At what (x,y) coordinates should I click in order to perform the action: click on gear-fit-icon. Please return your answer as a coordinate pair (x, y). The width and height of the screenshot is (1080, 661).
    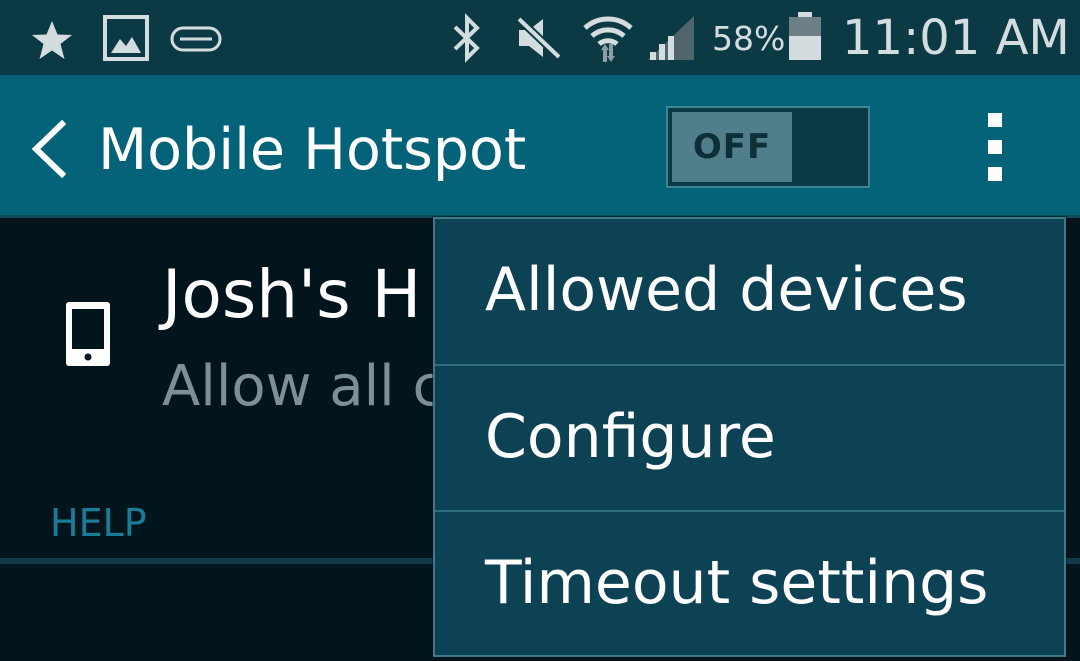
    Looking at the image, I should click on (196, 41).